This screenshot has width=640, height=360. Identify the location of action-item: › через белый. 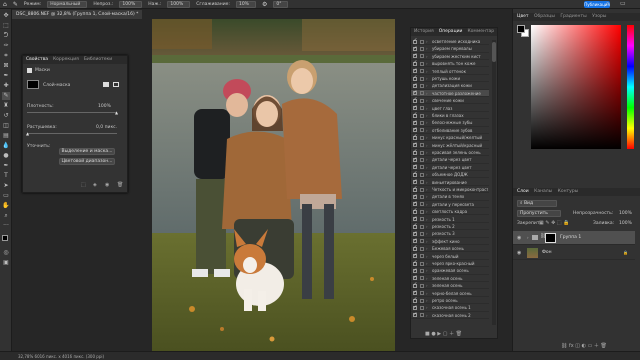
(450, 256).